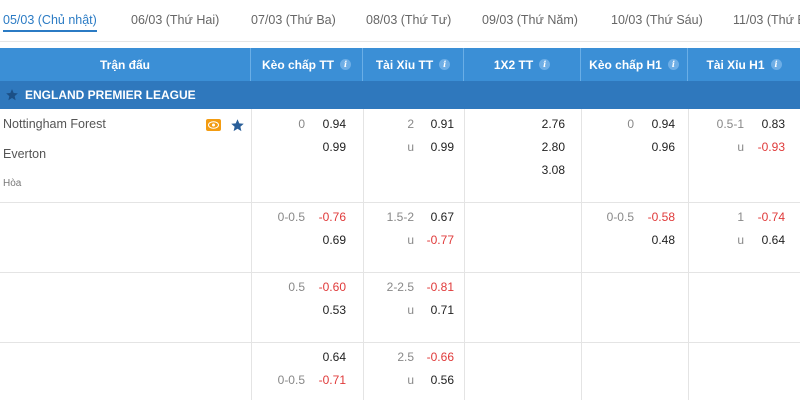 This screenshot has width=800, height=400. What do you see at coordinates (329, 217) in the screenshot?
I see `odds-cell: -0.76` at bounding box center [329, 217].